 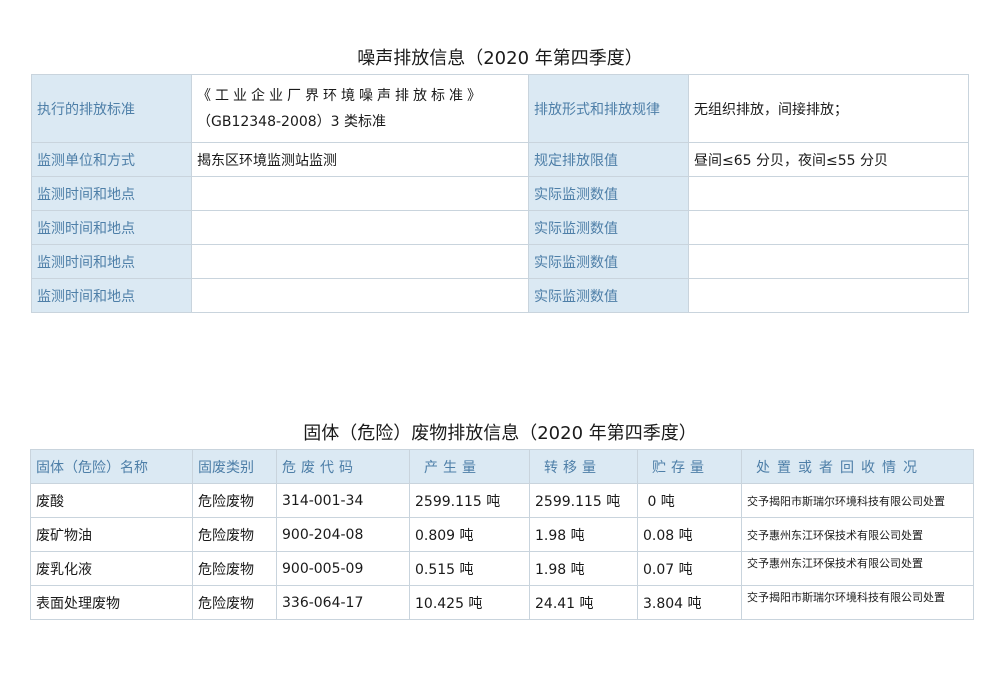 What do you see at coordinates (469, 500) in the screenshot?
I see `waste-produced: 2599.115 吨` at bounding box center [469, 500].